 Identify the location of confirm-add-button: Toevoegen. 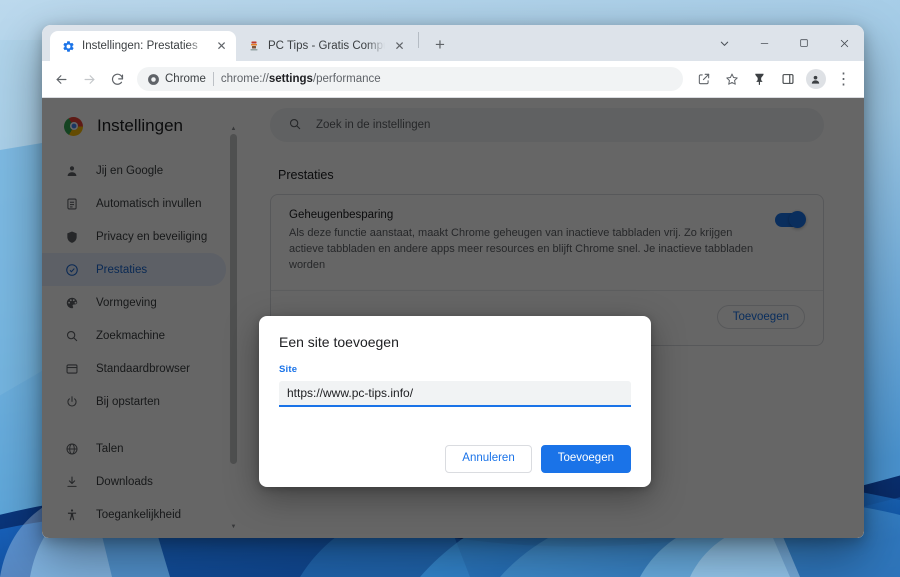
(585, 459).